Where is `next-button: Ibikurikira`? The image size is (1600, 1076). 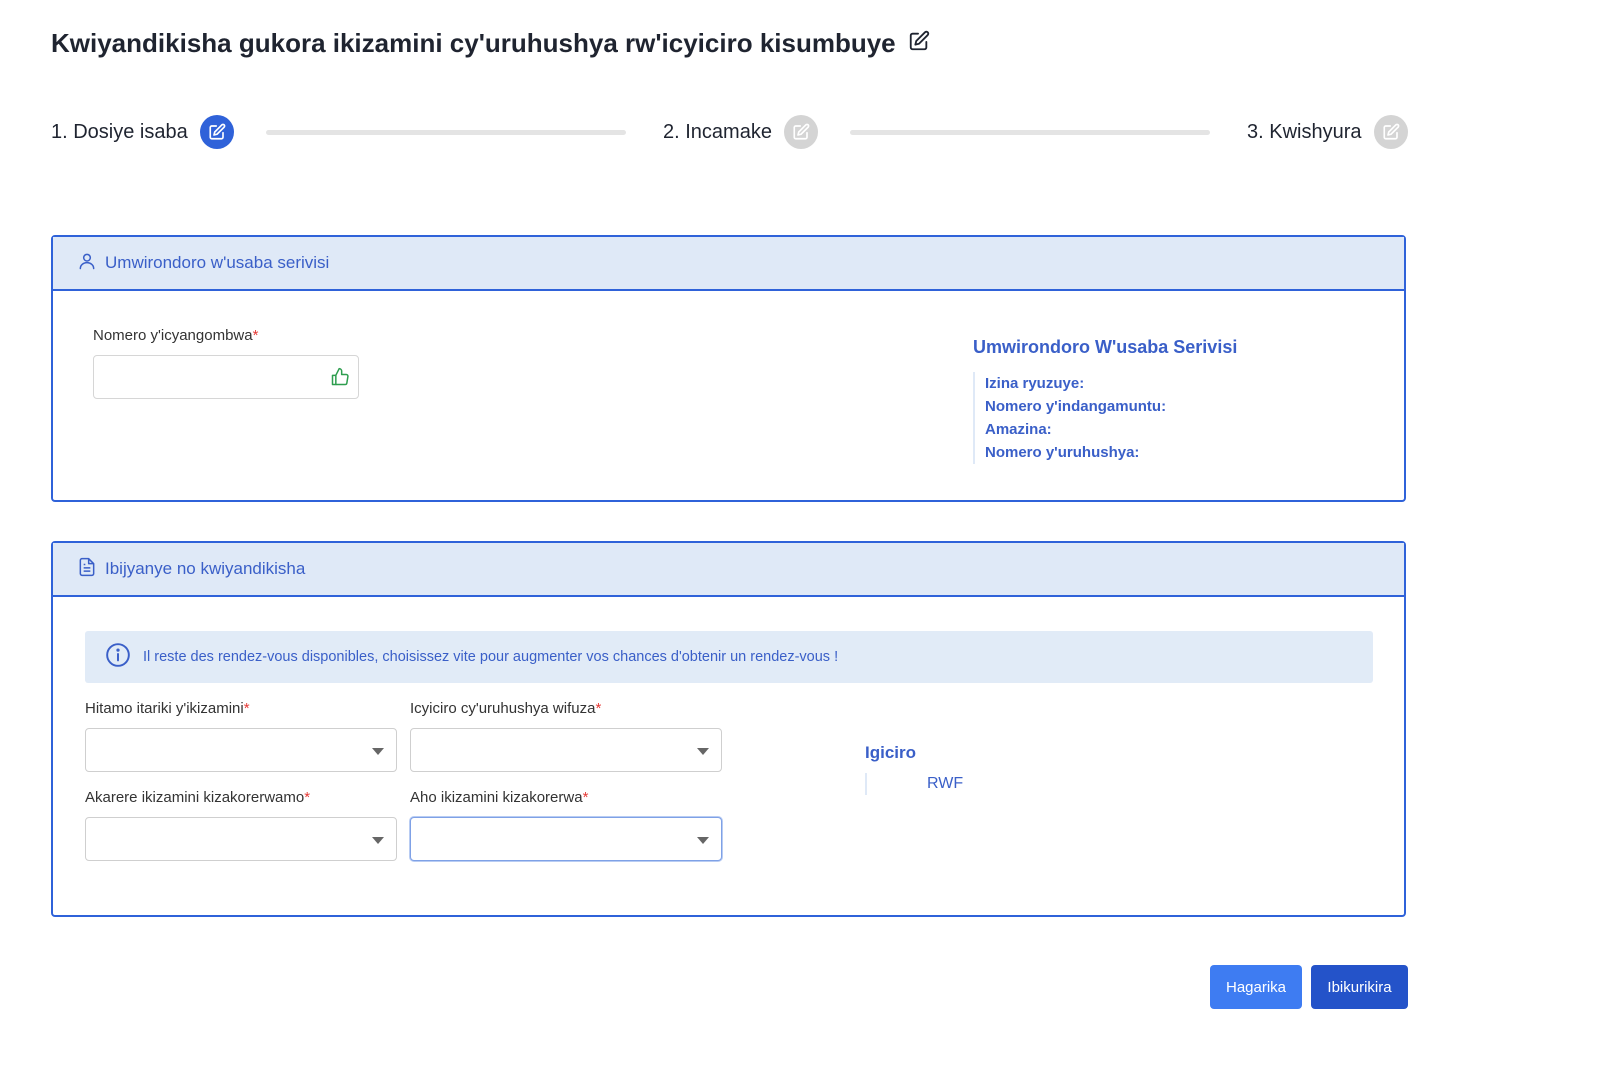 next-button: Ibikurikira is located at coordinates (1359, 987).